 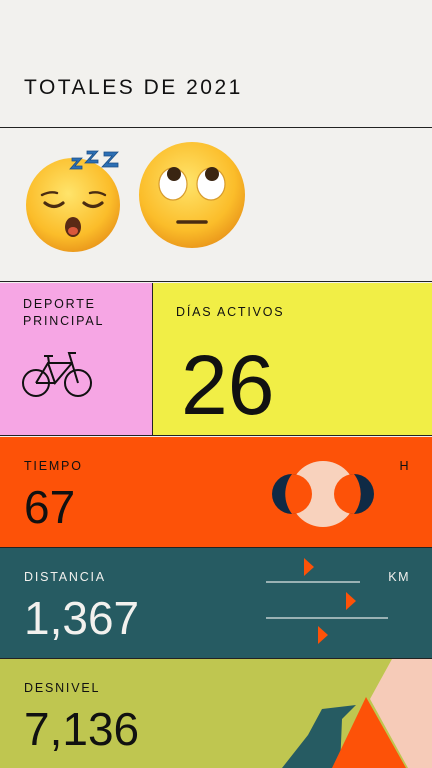 I want to click on main-sport-label: DEPORTE PRINCIPAL, so click(x=64, y=312).